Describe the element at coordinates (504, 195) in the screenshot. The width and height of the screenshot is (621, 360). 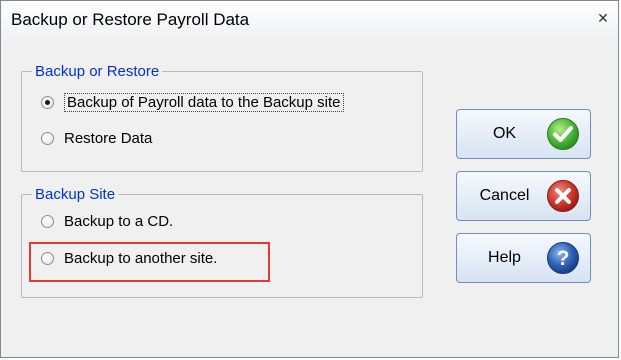
I see `cancel-button-label: Cancel` at that location.